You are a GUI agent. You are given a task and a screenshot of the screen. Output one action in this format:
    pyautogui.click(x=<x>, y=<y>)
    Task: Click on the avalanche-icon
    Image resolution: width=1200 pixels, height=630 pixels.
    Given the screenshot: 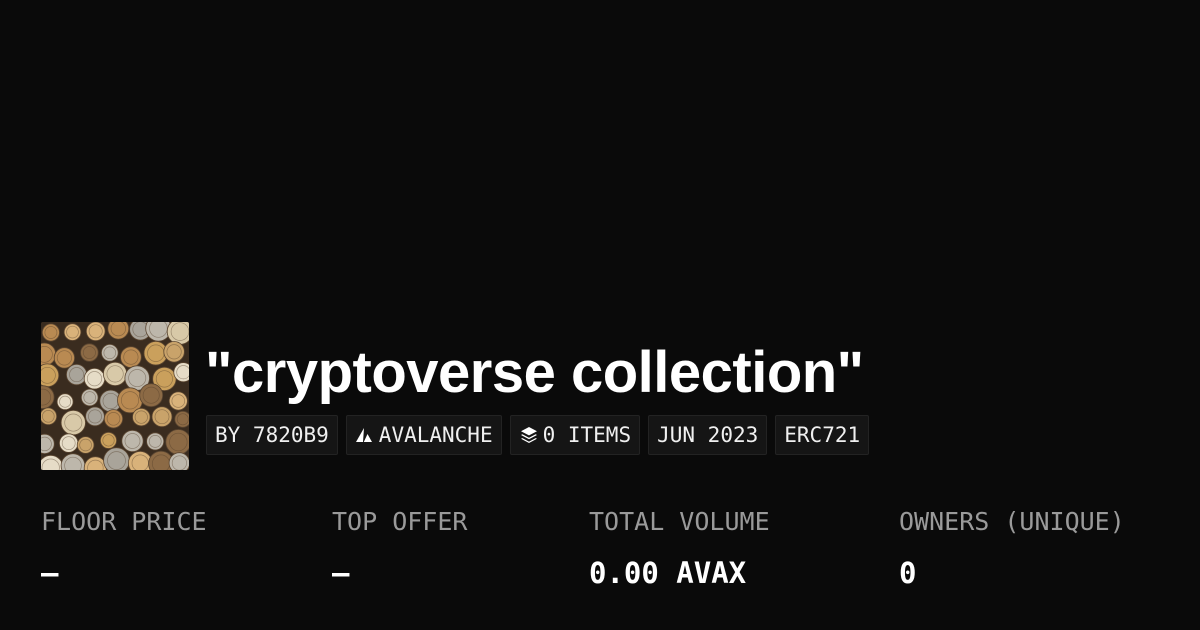 What is the action you would take?
    pyautogui.click(x=365, y=435)
    